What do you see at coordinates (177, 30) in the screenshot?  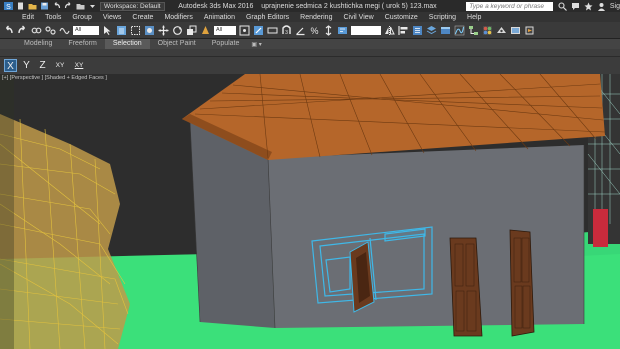 I see `select-and-rotate-icon` at bounding box center [177, 30].